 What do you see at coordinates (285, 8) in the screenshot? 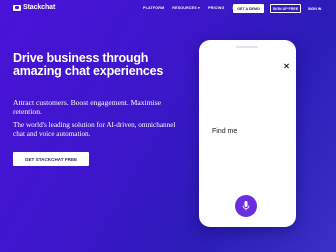
I see `sign-up-button: SIGN UP FREE` at bounding box center [285, 8].